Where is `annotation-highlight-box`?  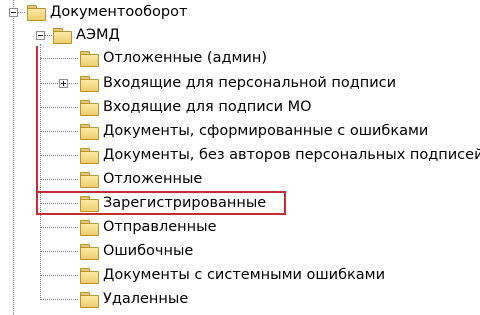
annotation-highlight-box is located at coordinates (161, 203).